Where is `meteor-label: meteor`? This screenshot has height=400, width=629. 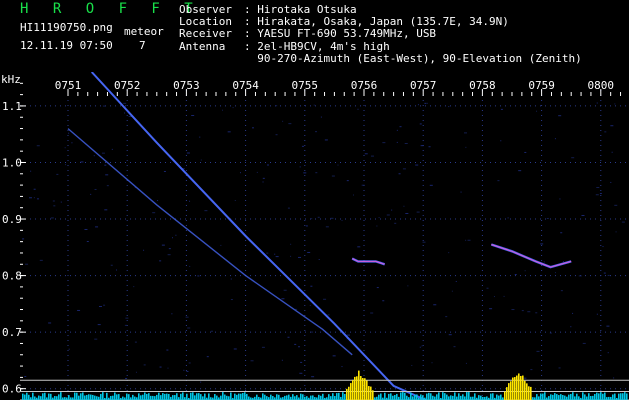 meteor-label: meteor is located at coordinates (144, 31).